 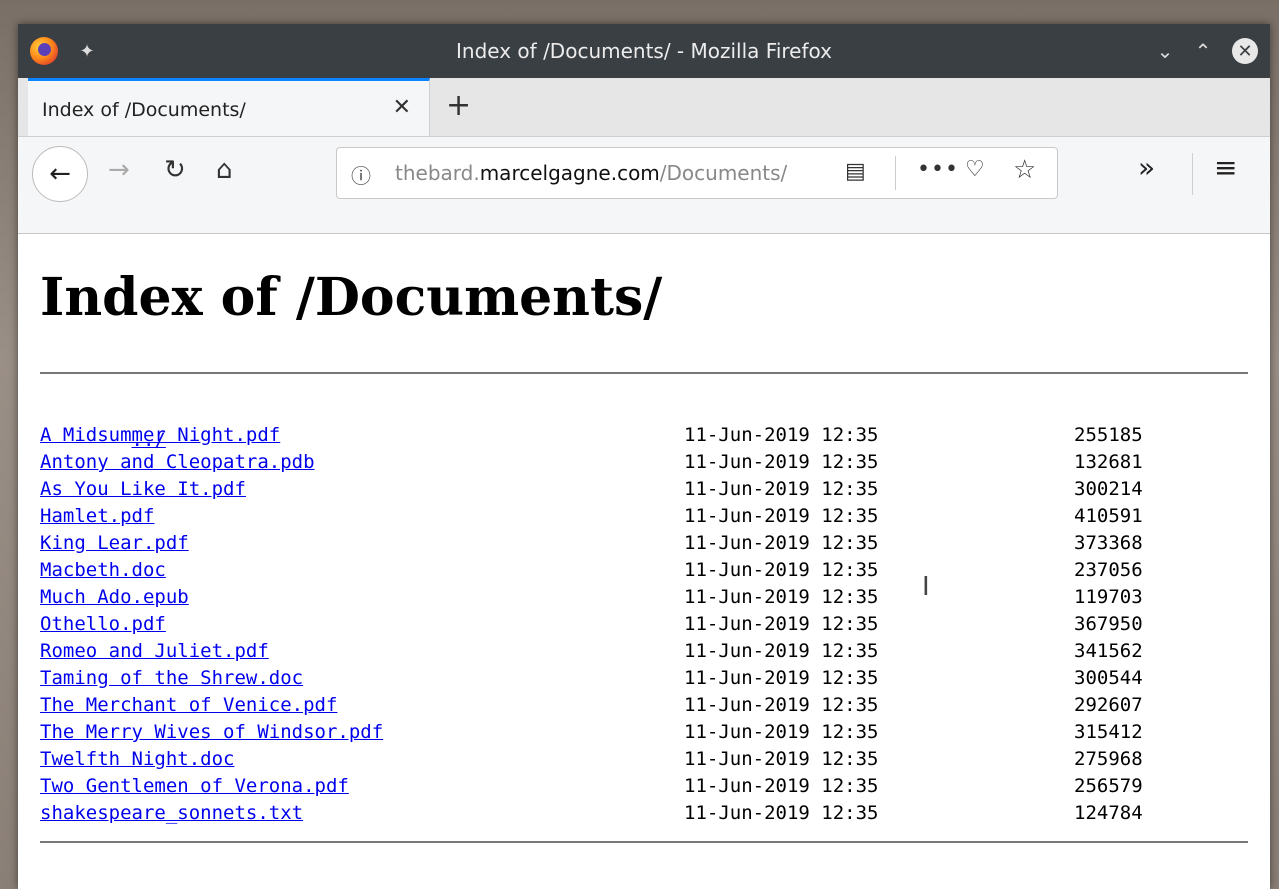 What do you see at coordinates (137, 759) in the screenshot?
I see `file-link: Twelfth Night.doc` at bounding box center [137, 759].